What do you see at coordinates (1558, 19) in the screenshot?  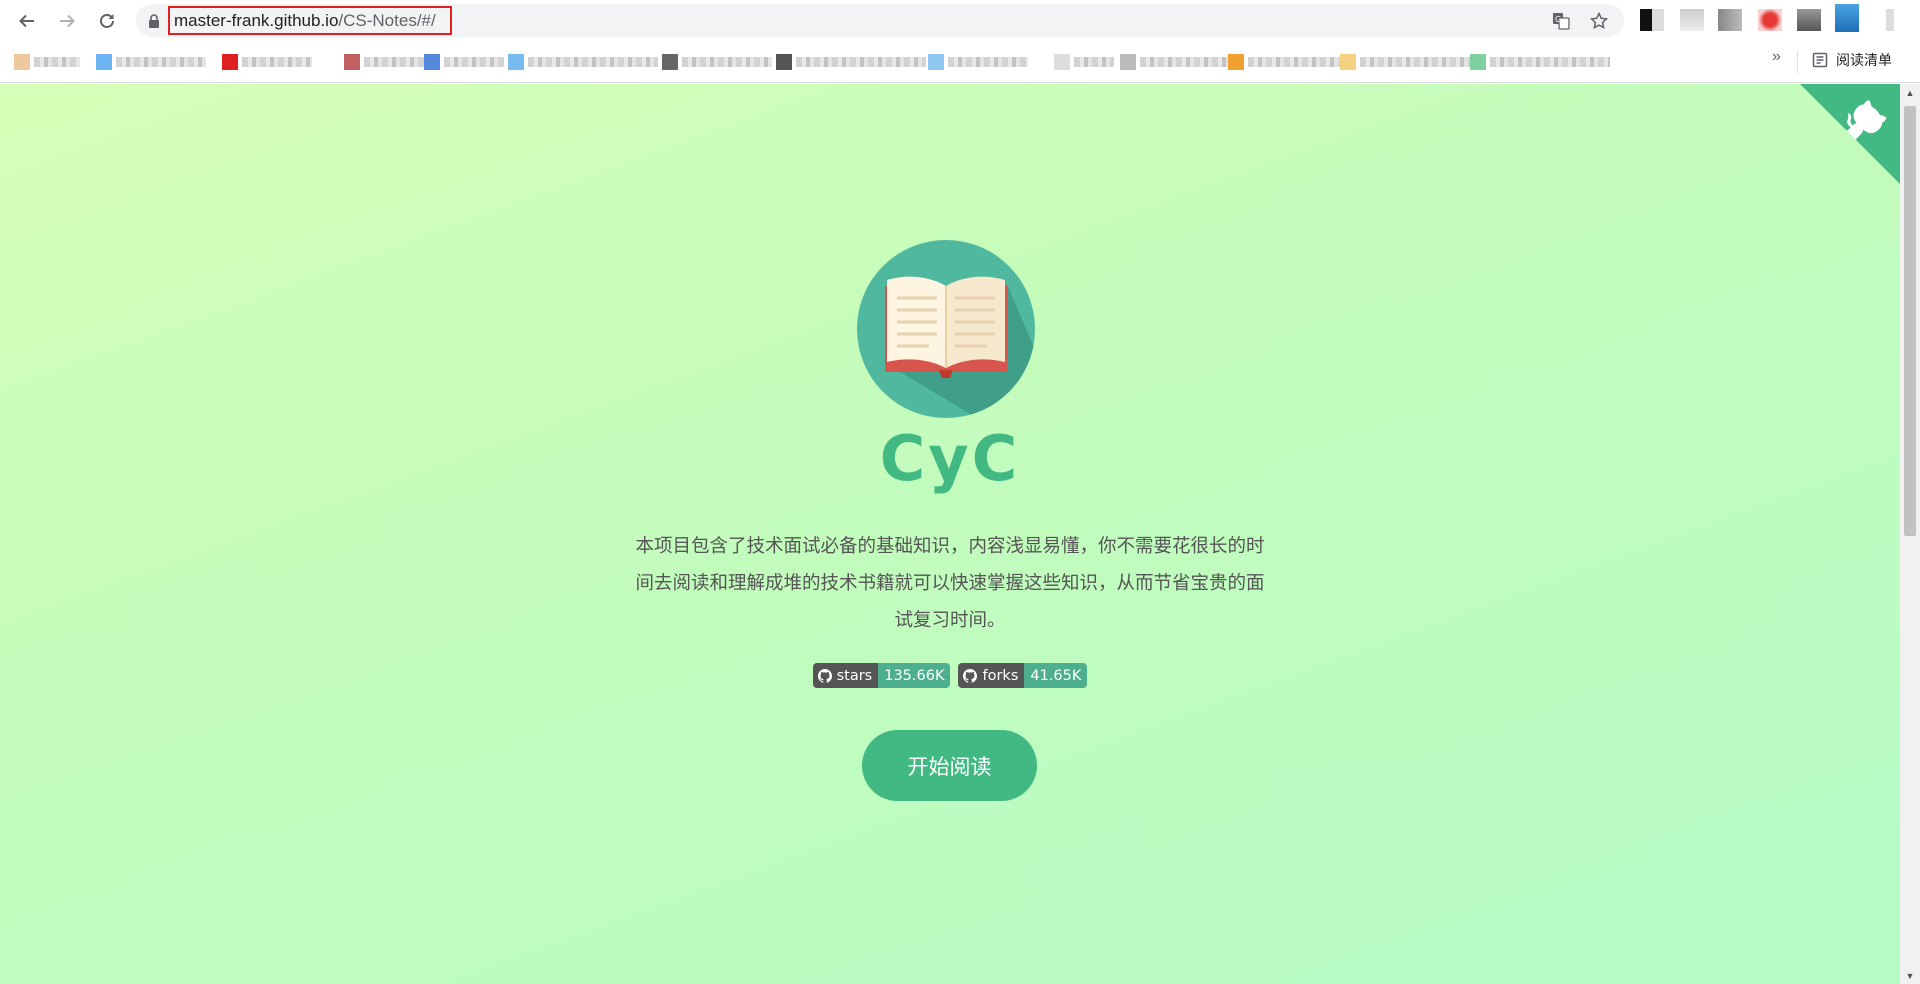 I see `svg-text: G` at bounding box center [1558, 19].